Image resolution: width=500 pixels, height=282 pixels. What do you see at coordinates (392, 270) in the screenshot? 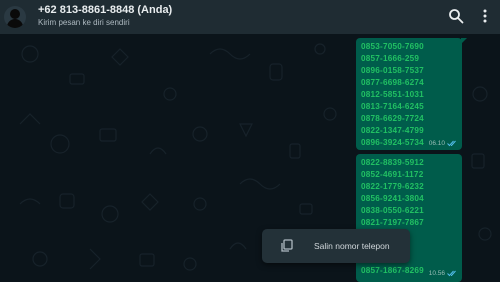
I see `phone-number: 0857-1867-8269` at bounding box center [392, 270].